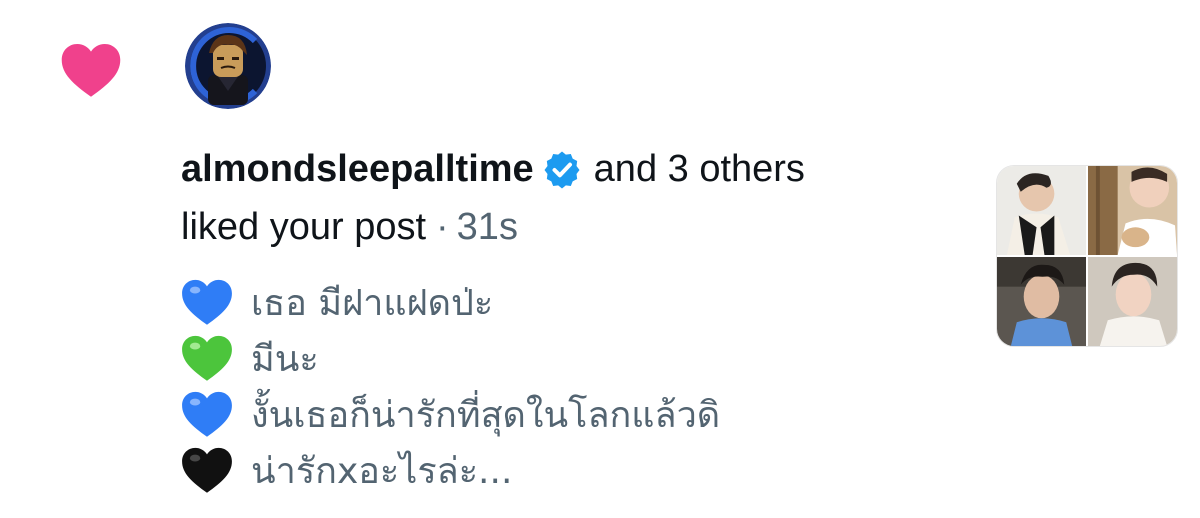  I want to click on post-line: งั้นเธอก็น่ารักที่สุดในโลกแล้วดิ, so click(450, 414).